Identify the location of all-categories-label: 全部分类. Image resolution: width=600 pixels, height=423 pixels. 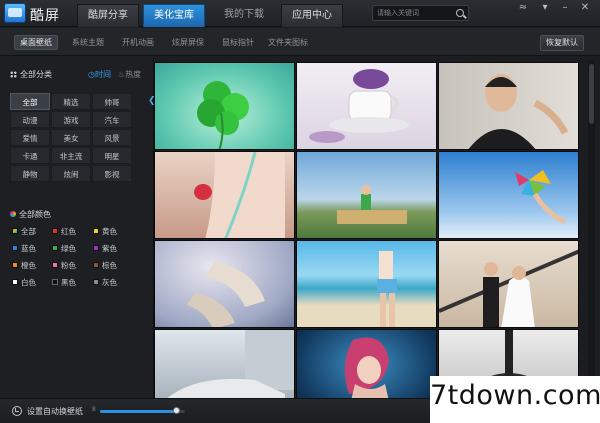
(36, 74).